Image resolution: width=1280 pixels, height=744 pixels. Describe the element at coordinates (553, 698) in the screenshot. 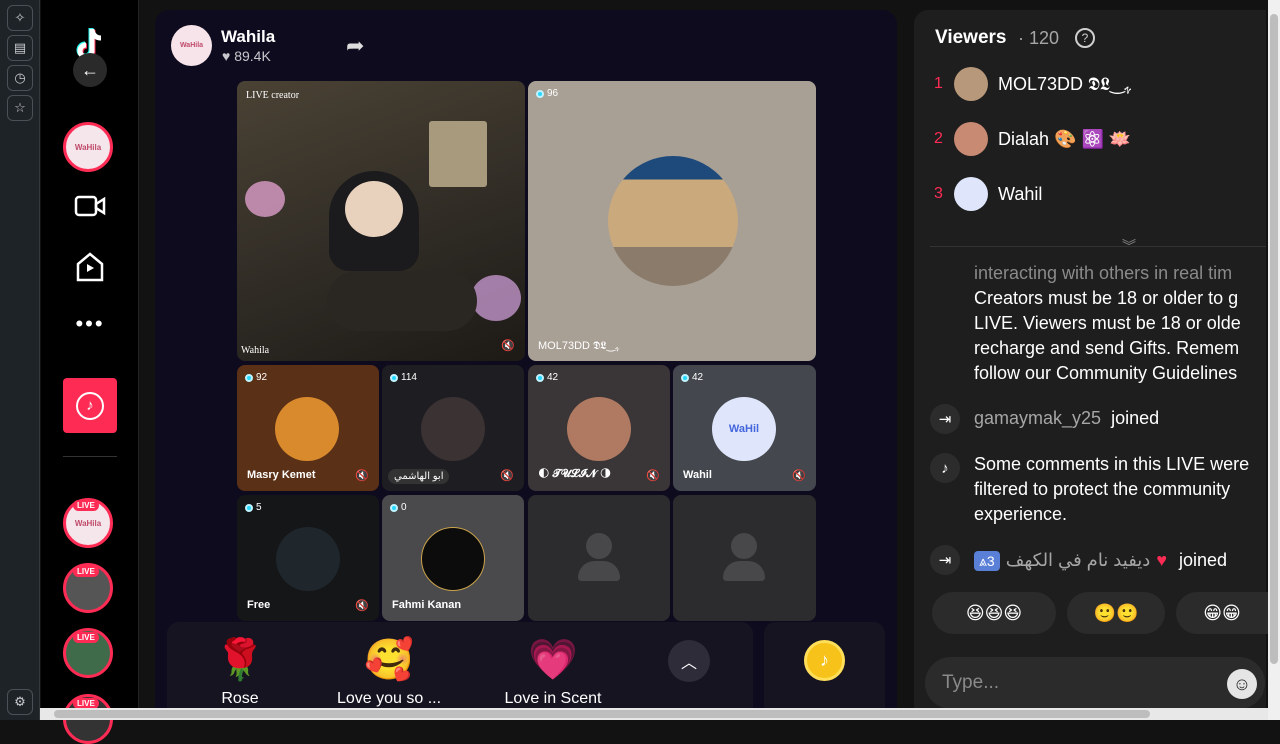

I see `gift-label: Love in Scent` at that location.